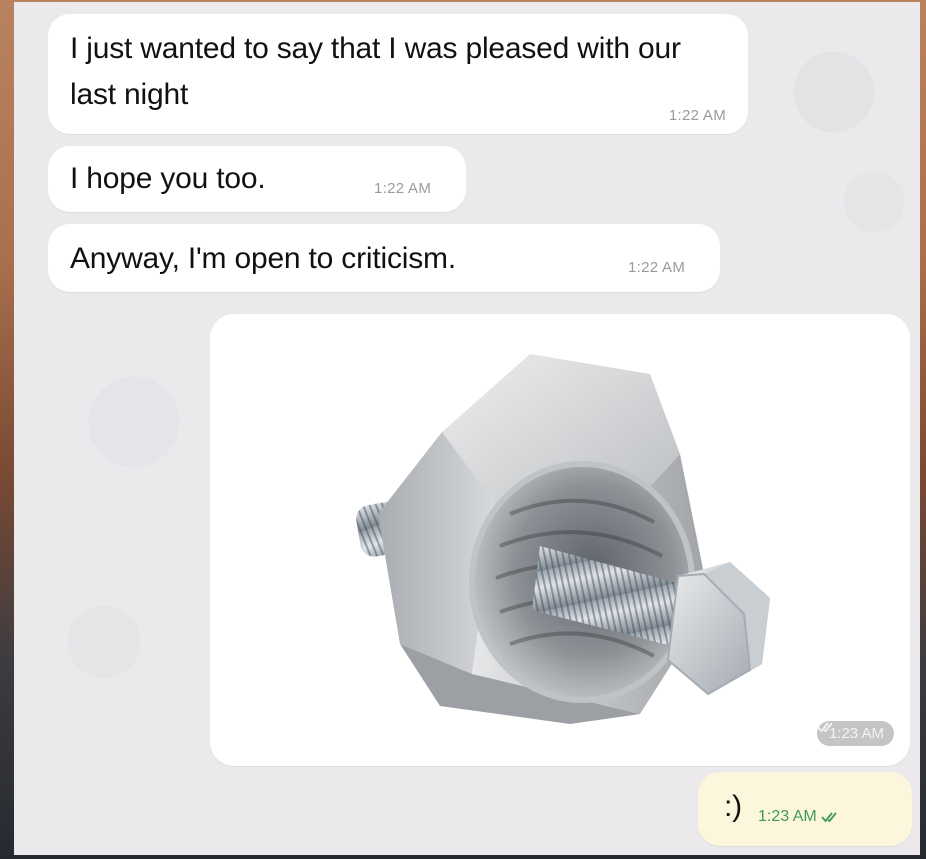  I want to click on image-timestamp: 1:23 AM, so click(855, 733).